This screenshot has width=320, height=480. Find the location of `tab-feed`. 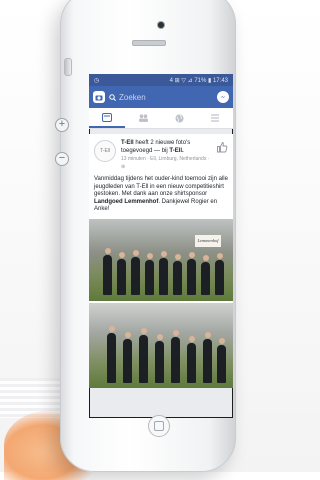

tab-feed is located at coordinates (107, 118).